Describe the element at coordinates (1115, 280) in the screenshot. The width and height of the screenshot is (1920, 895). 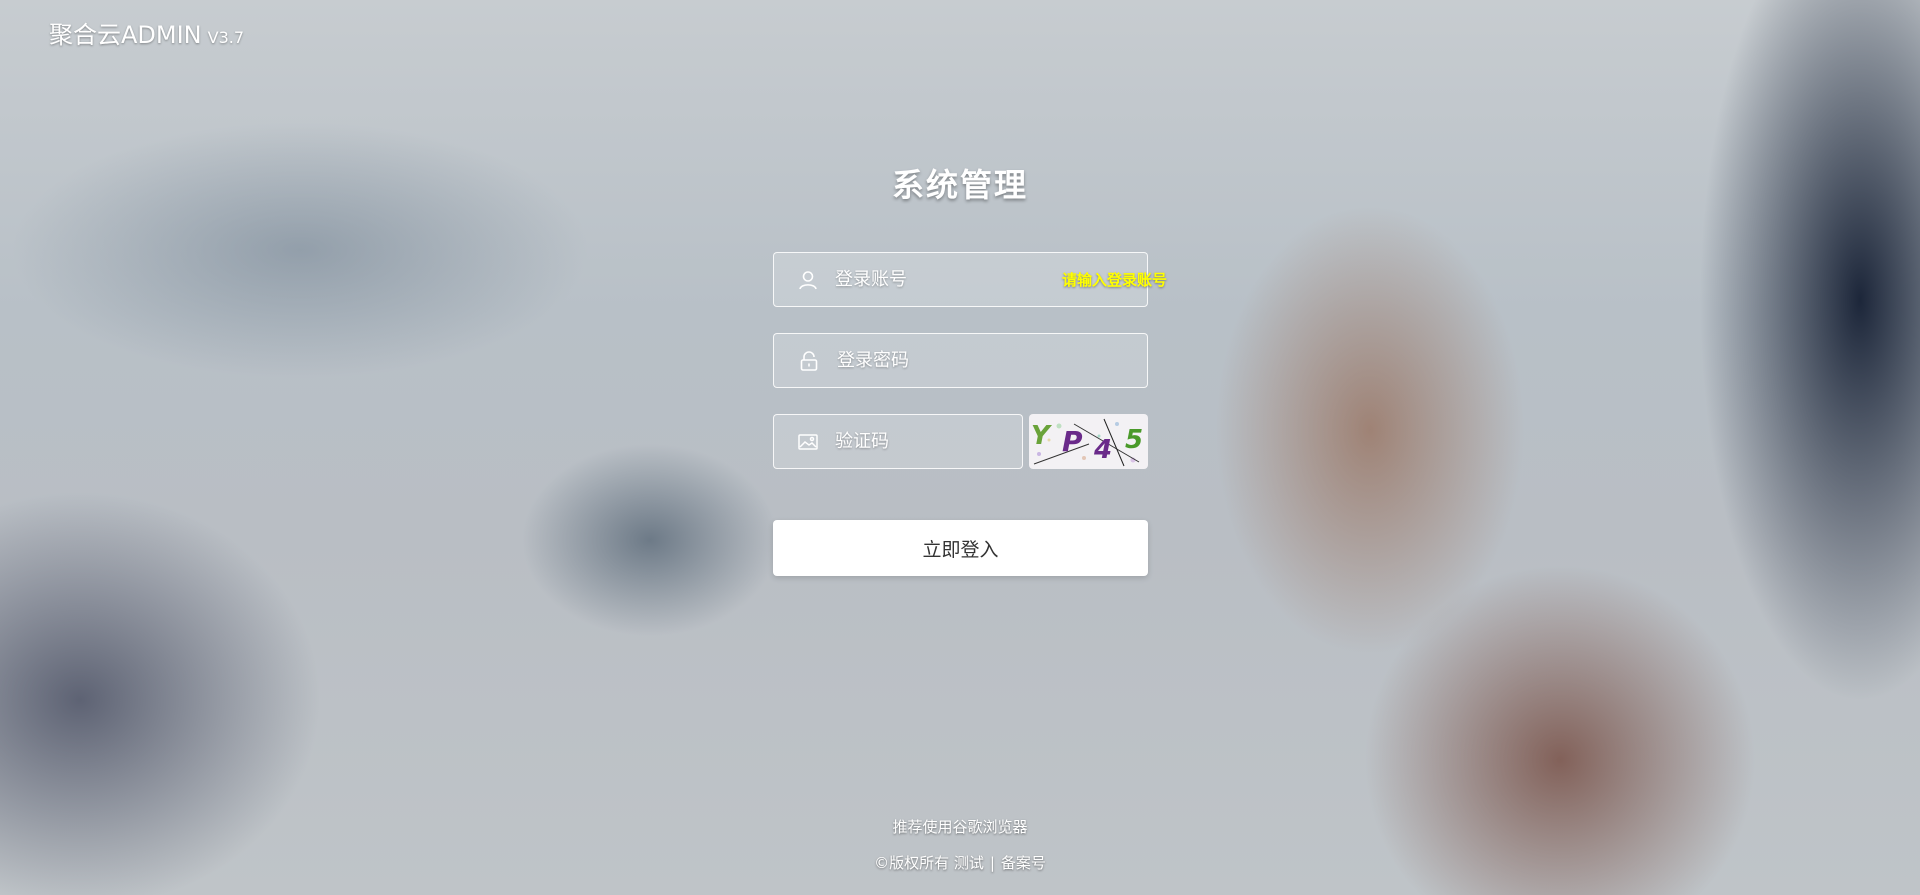
I see `username-error: 请输入登录账号` at that location.